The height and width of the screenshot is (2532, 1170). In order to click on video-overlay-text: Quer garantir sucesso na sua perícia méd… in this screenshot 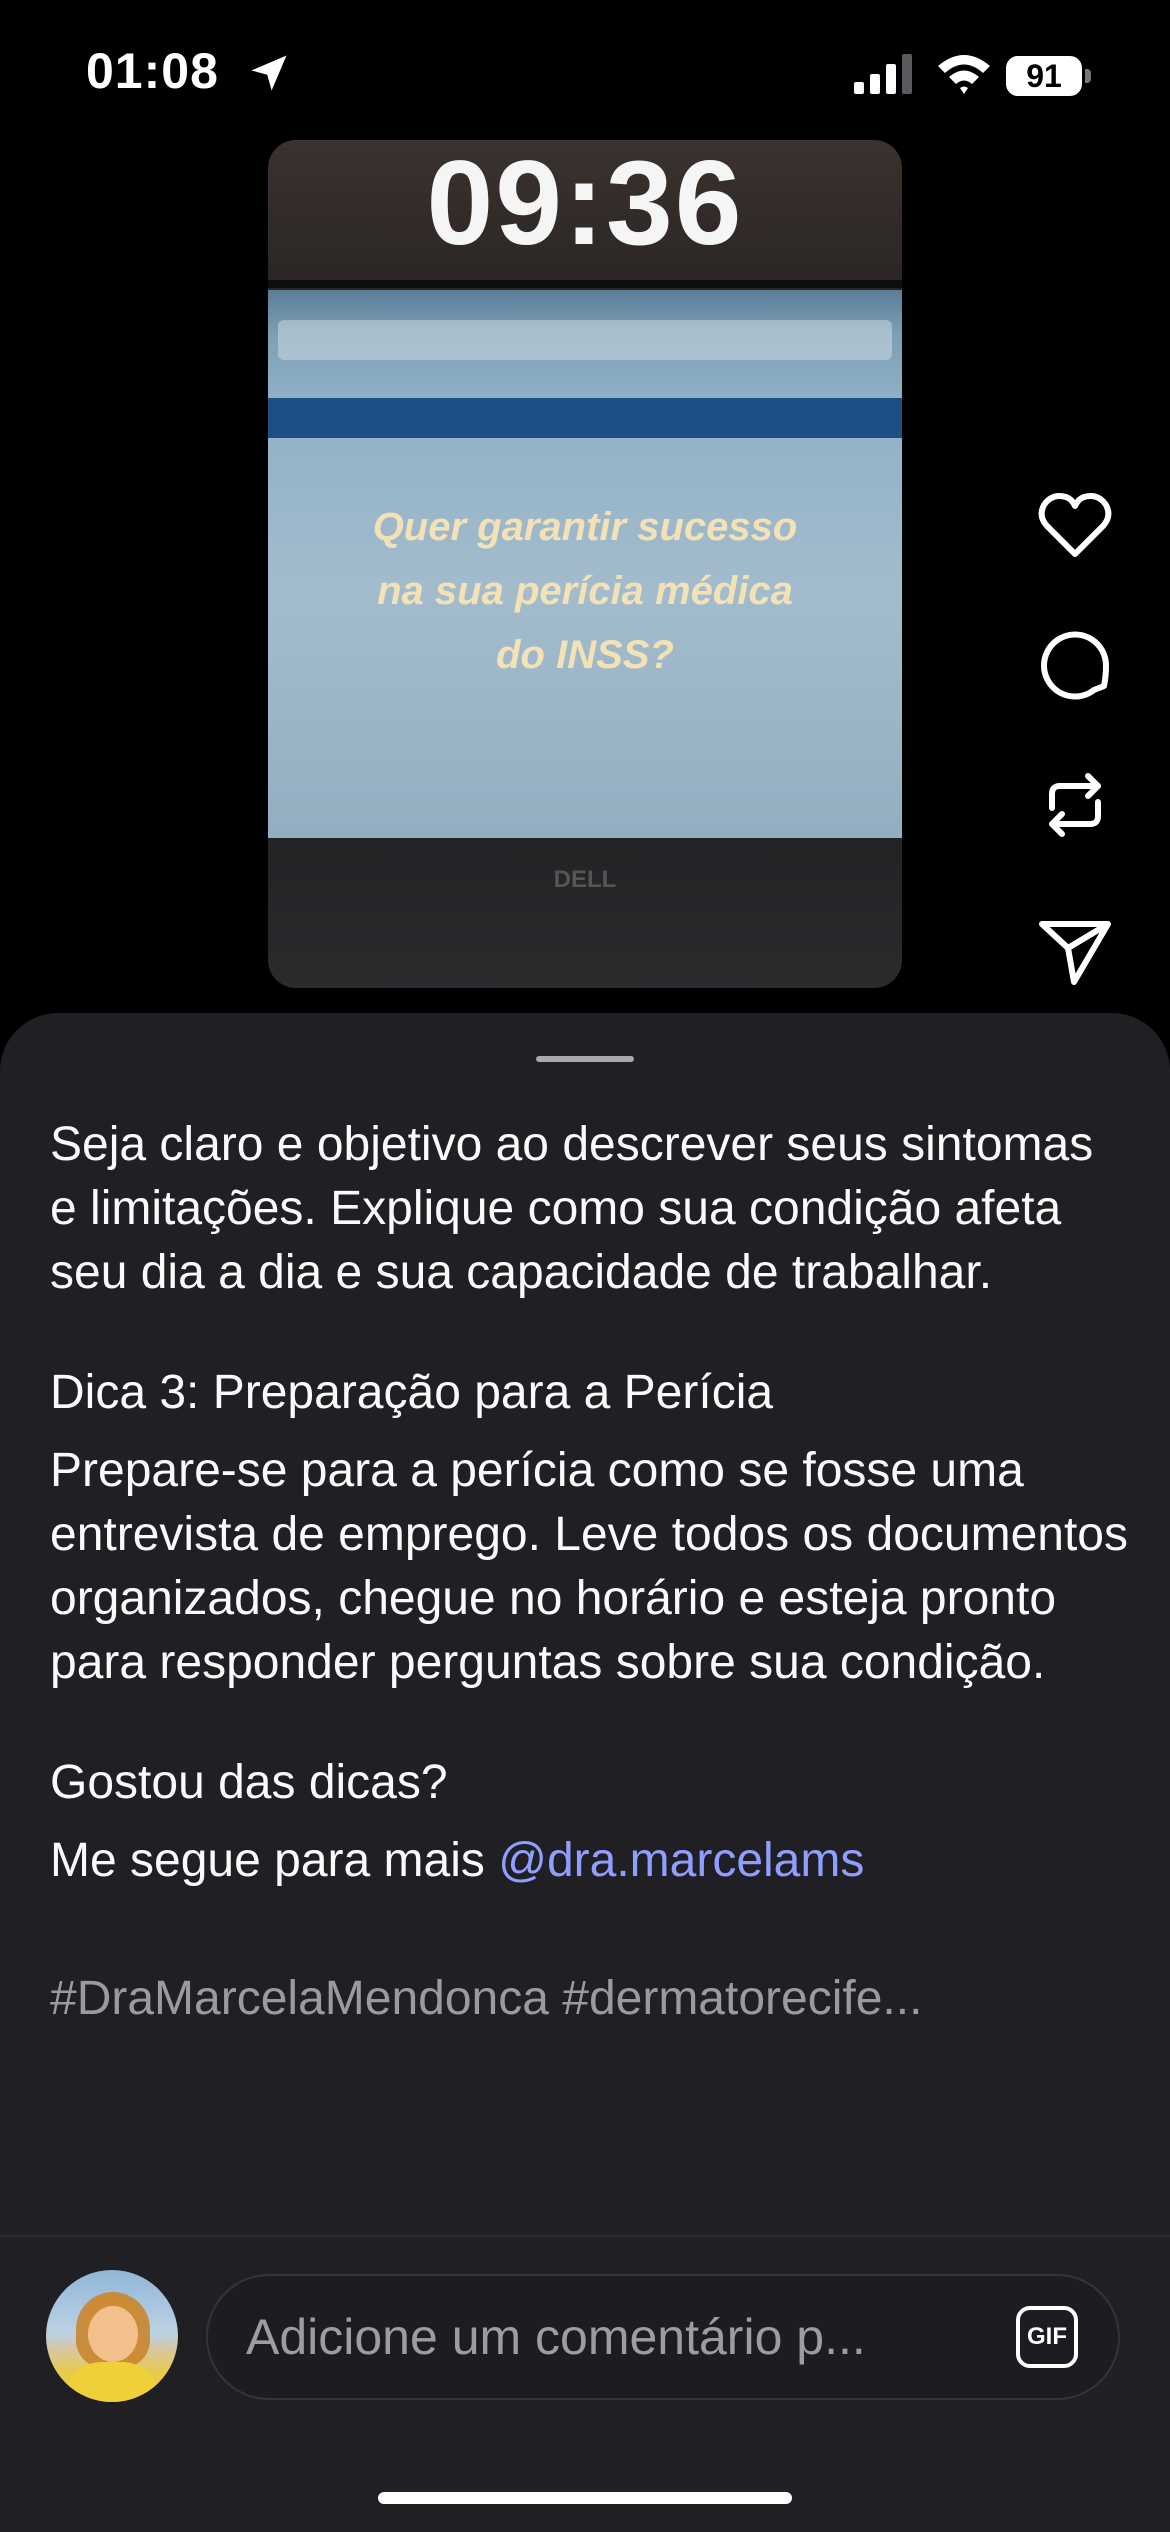, I will do `click(585, 591)`.